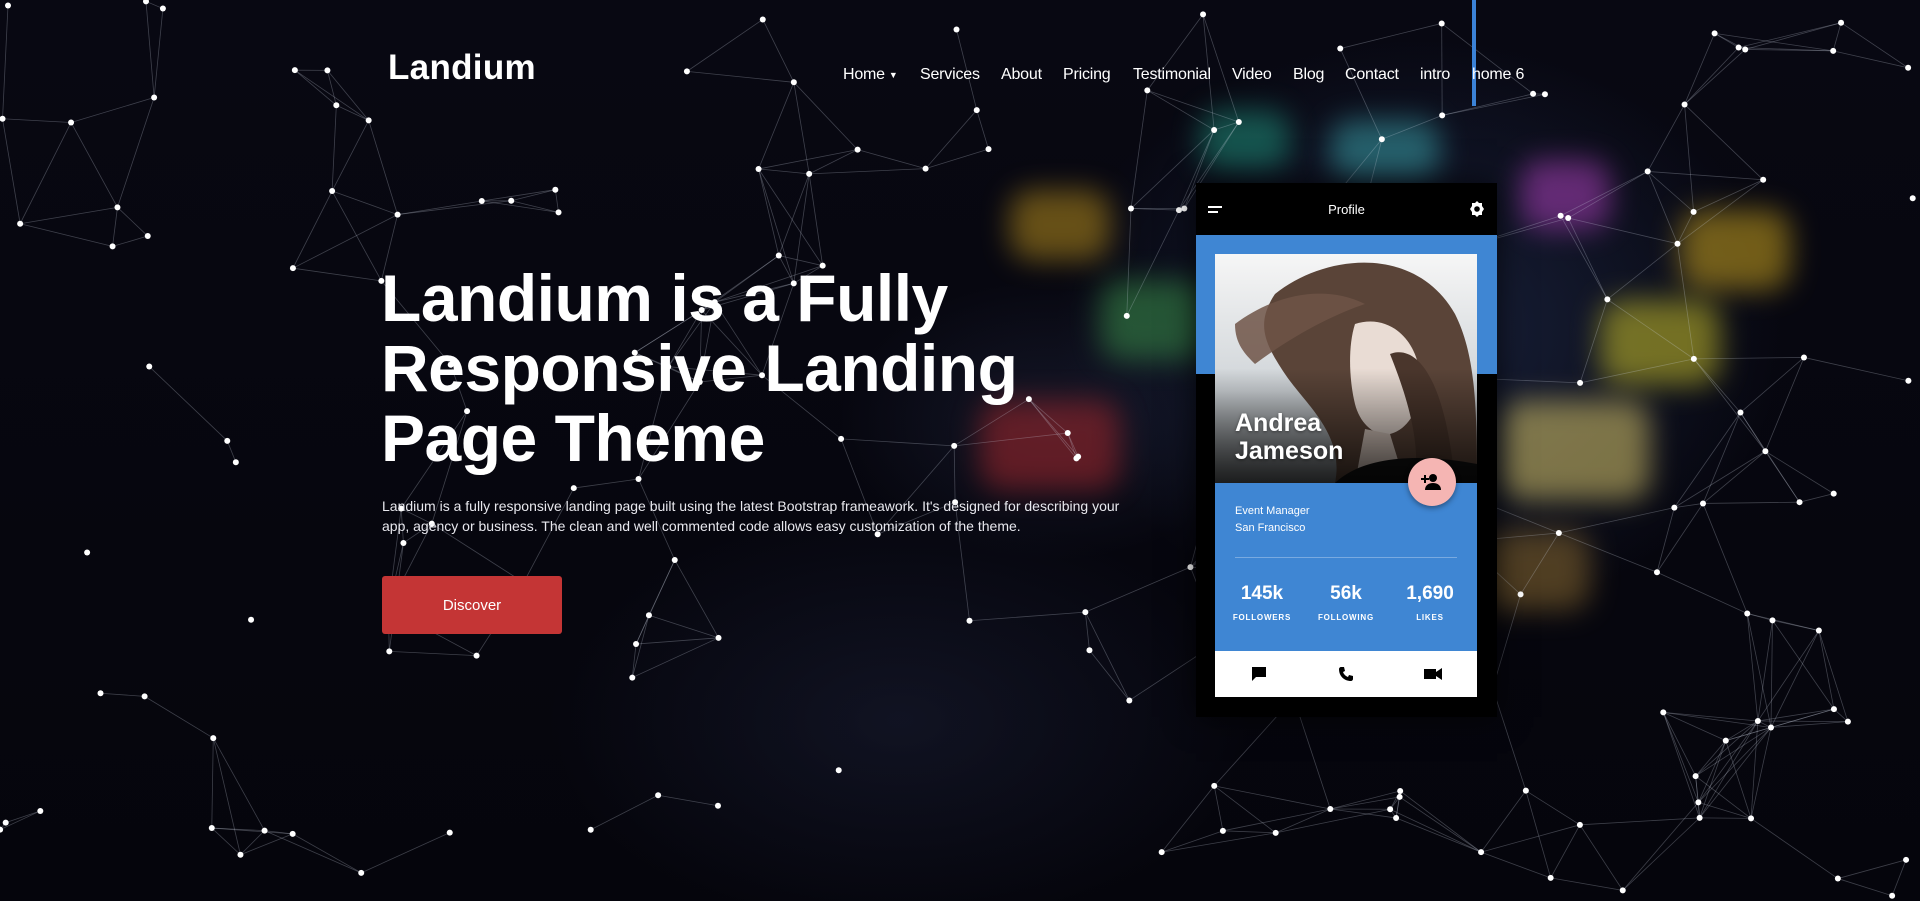 The image size is (1920, 901). I want to click on stat-label: FOLLOWERS, so click(1262, 617).